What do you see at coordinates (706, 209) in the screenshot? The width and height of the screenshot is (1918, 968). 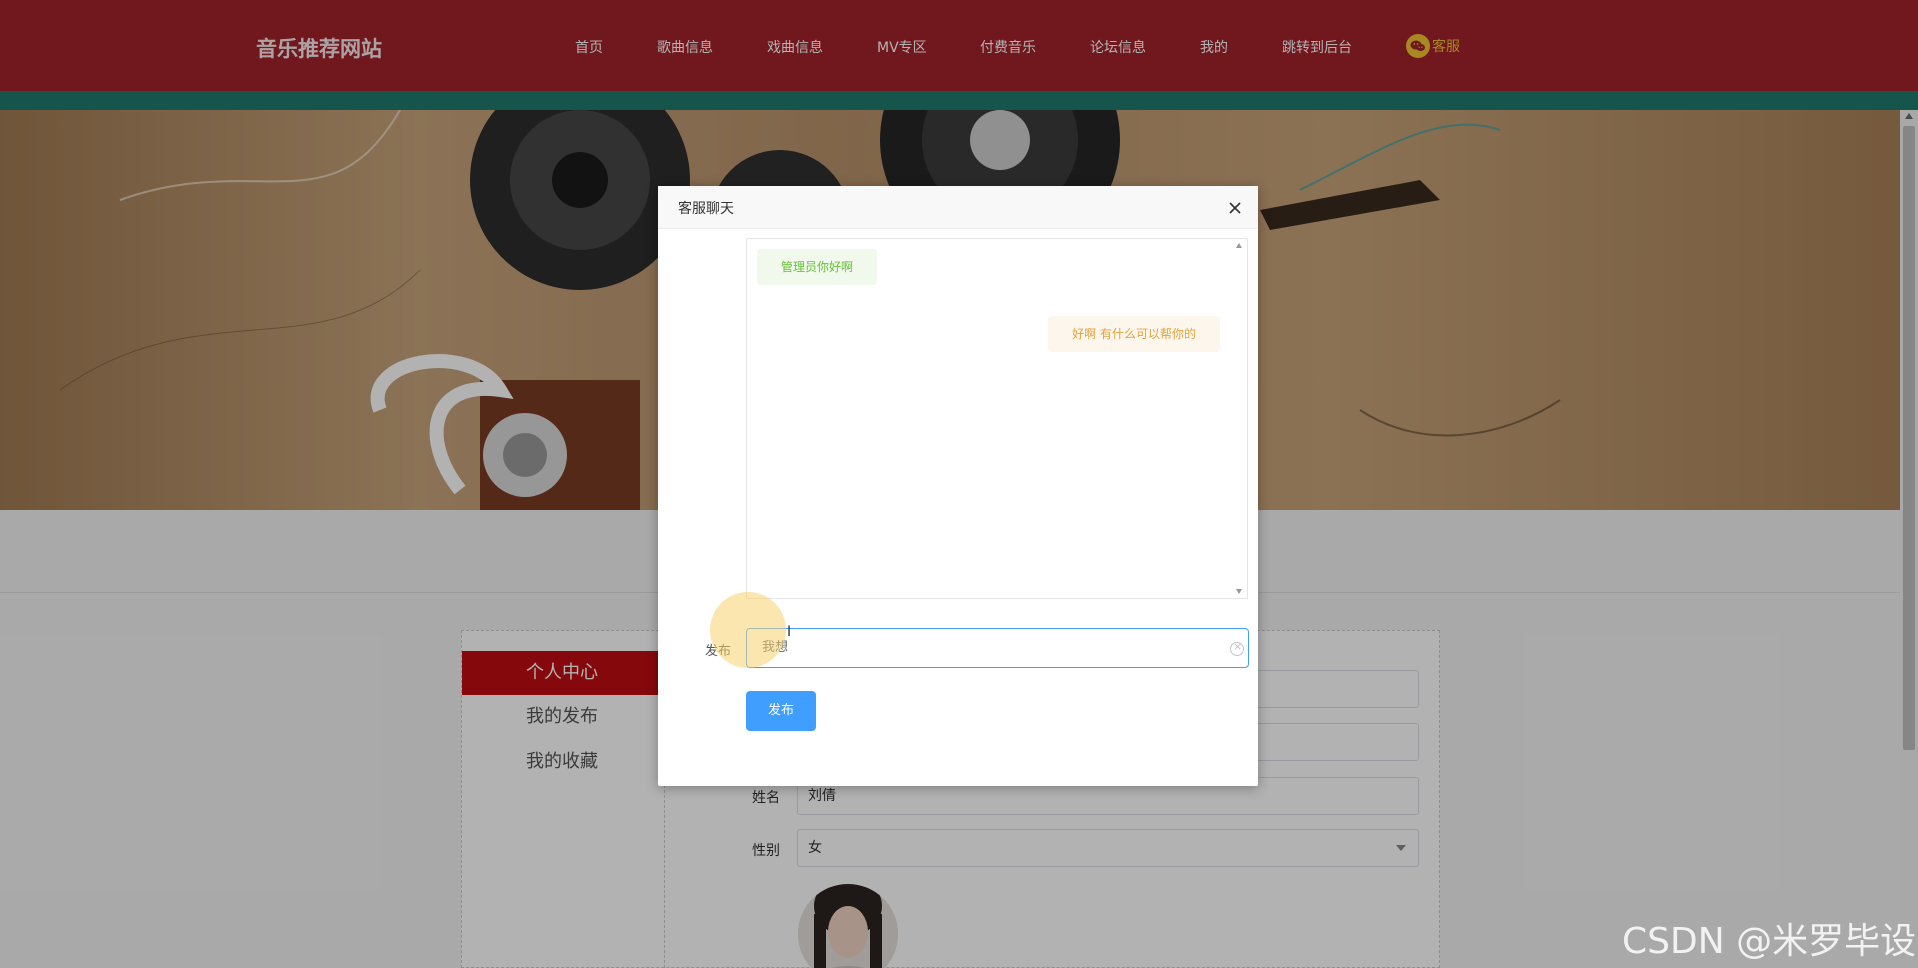 I see `dialog-title: 客服聊天` at bounding box center [706, 209].